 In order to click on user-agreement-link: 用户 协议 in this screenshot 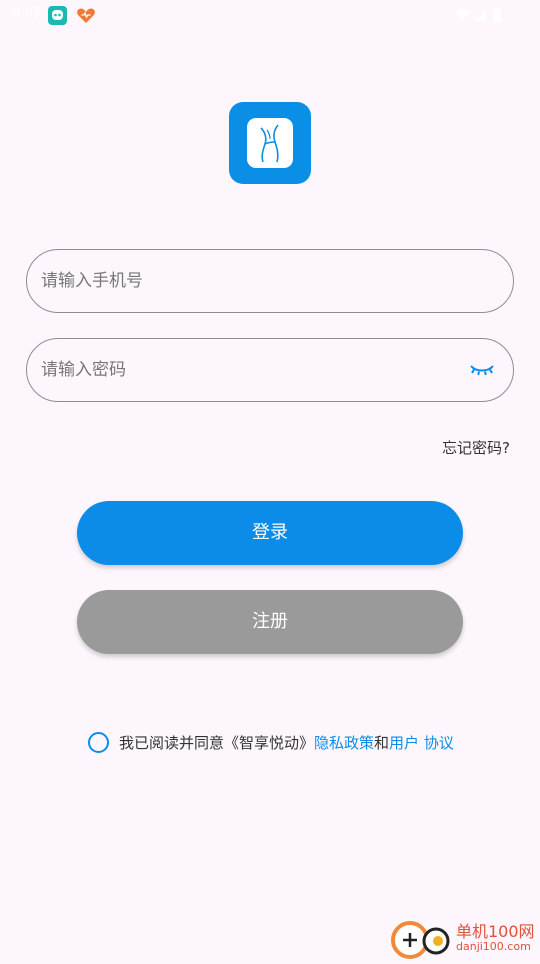, I will do `click(421, 743)`.